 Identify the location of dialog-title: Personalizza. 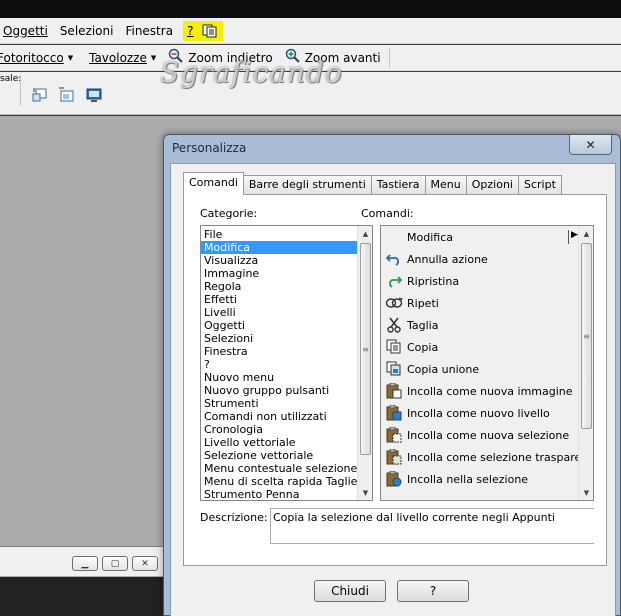
(209, 148).